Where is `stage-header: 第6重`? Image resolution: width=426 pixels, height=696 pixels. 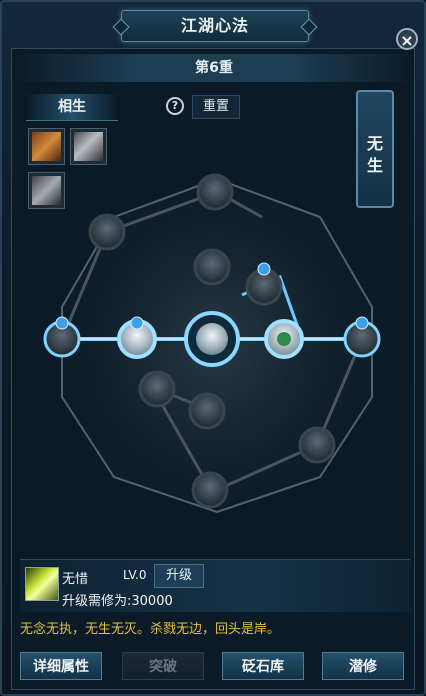 stage-header: 第6重 is located at coordinates (214, 68).